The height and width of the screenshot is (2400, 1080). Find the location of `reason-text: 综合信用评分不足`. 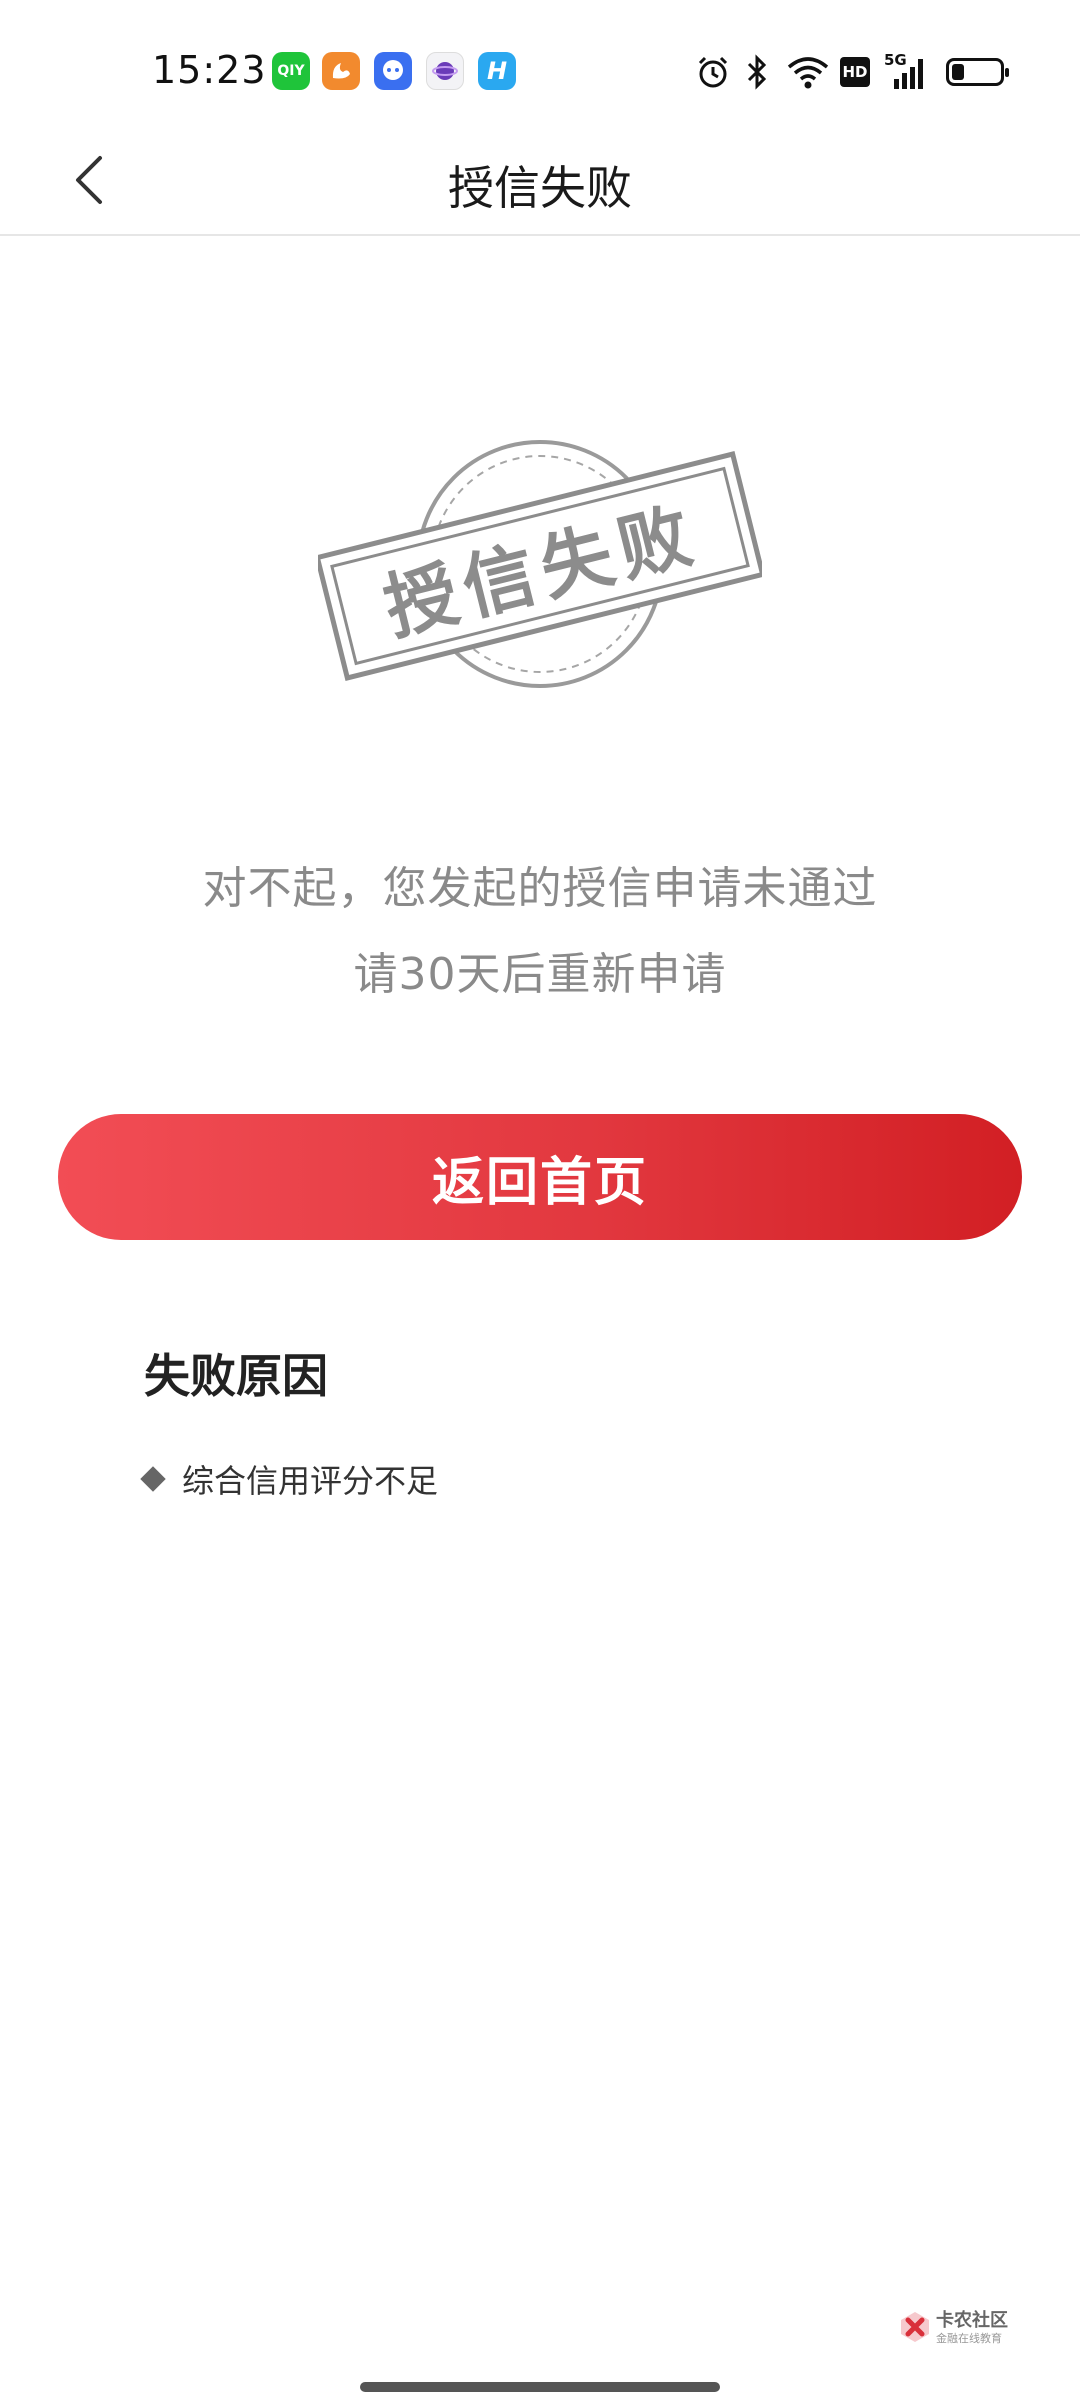

reason-text: 综合信用评分不足 is located at coordinates (310, 1481).